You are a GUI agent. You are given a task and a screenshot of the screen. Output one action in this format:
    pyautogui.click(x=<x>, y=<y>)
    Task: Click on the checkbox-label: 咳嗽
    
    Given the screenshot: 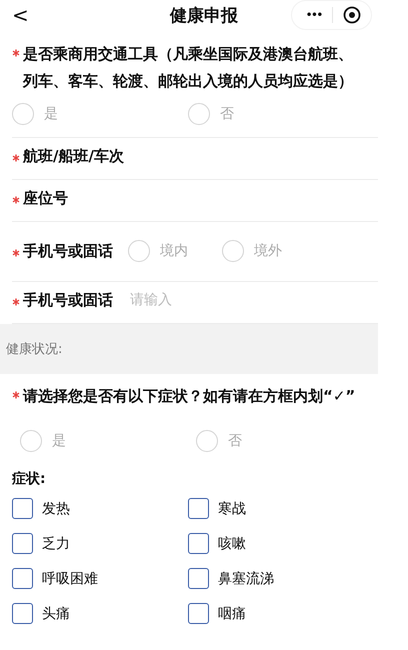 What is the action you would take?
    pyautogui.click(x=232, y=543)
    